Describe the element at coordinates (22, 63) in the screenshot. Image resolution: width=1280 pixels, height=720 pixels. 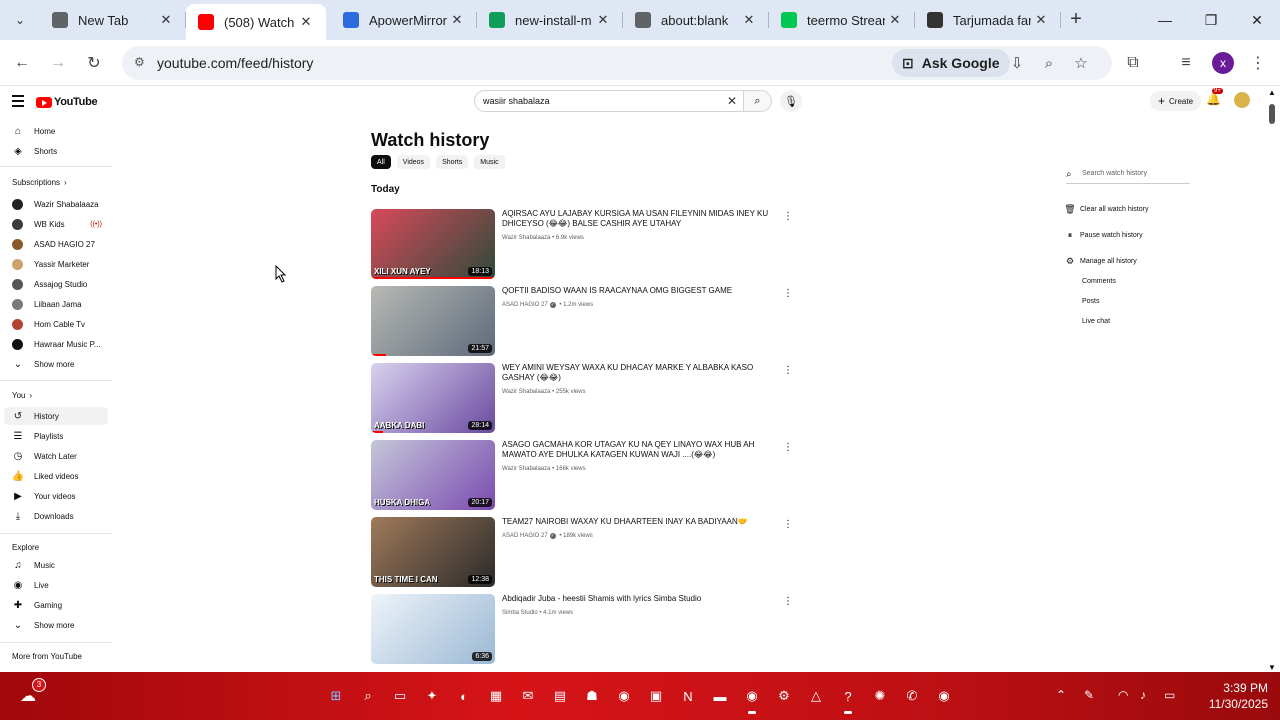
I see `back-button: ←` at that location.